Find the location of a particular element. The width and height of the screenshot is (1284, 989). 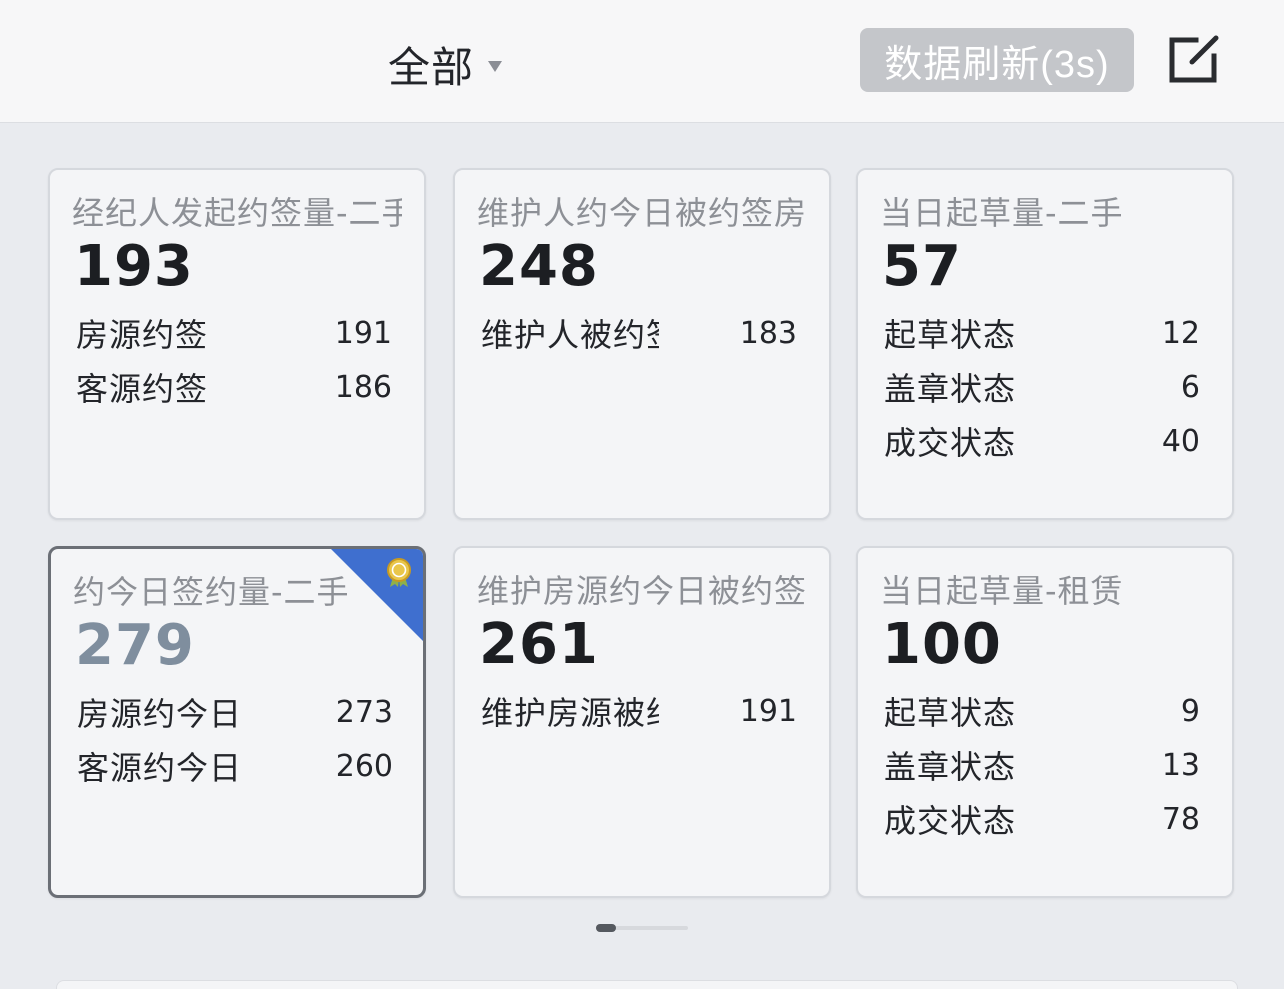

card-rows: 起草状态 12 盖章状态 6 成交状态 40 is located at coordinates (1042, 387).